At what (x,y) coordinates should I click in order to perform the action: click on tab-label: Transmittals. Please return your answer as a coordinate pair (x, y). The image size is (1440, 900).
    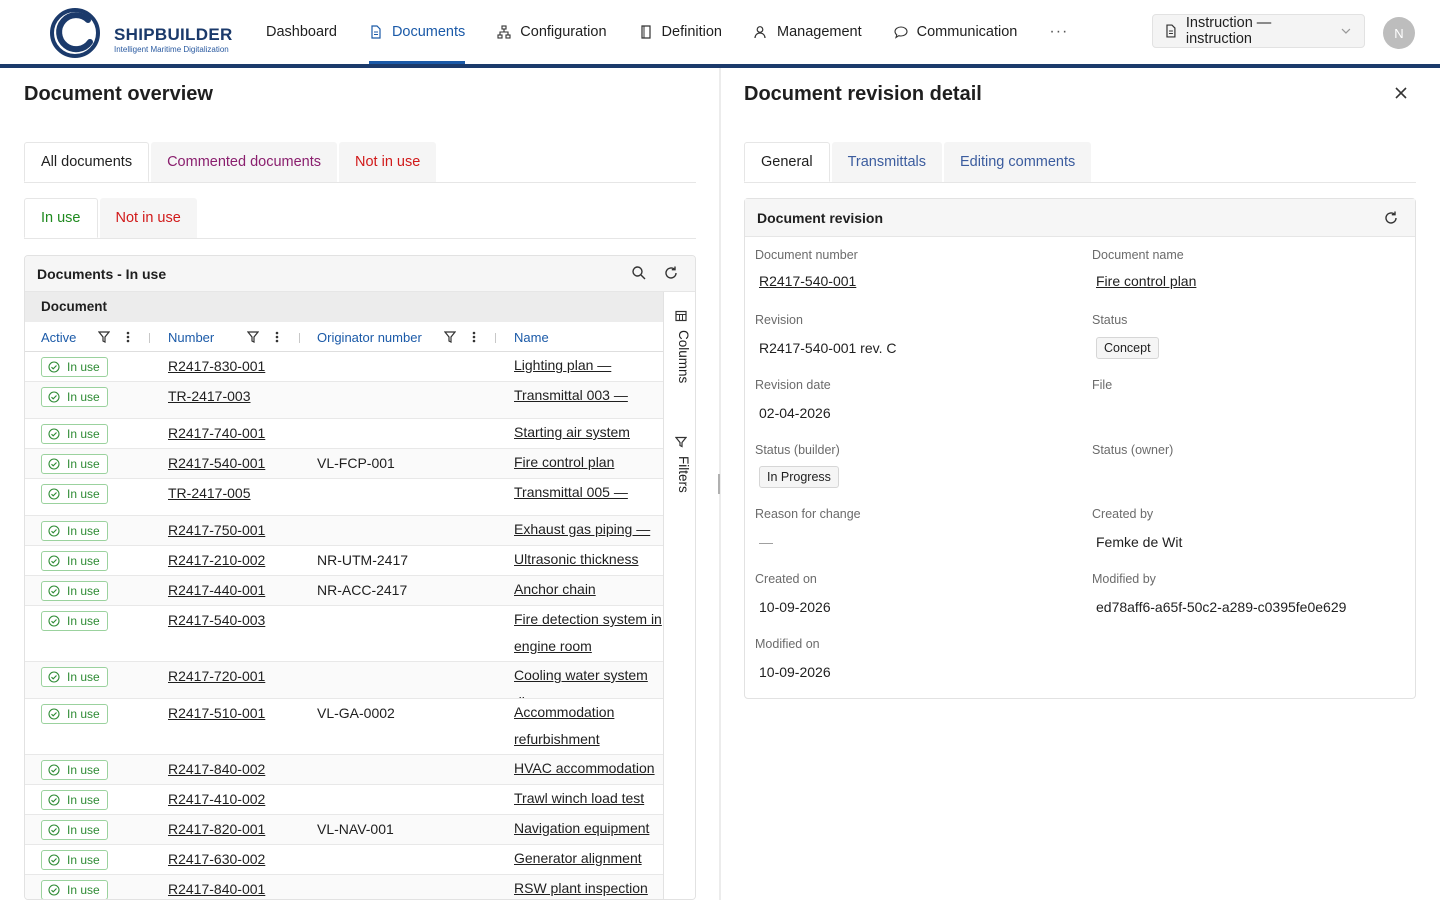
    Looking at the image, I should click on (887, 162).